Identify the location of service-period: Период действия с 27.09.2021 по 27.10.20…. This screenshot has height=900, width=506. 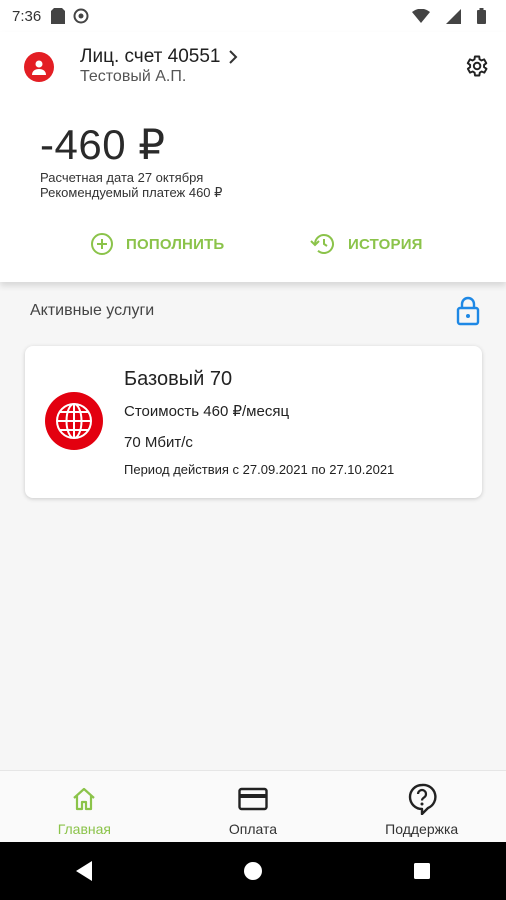
(259, 469).